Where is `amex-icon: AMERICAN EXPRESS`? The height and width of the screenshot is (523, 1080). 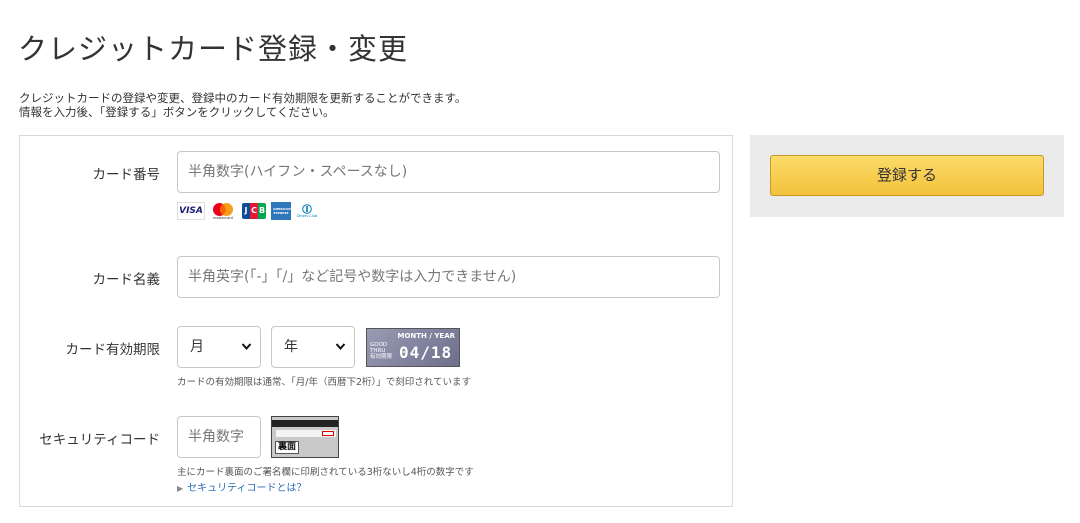 amex-icon: AMERICAN EXPRESS is located at coordinates (281, 211).